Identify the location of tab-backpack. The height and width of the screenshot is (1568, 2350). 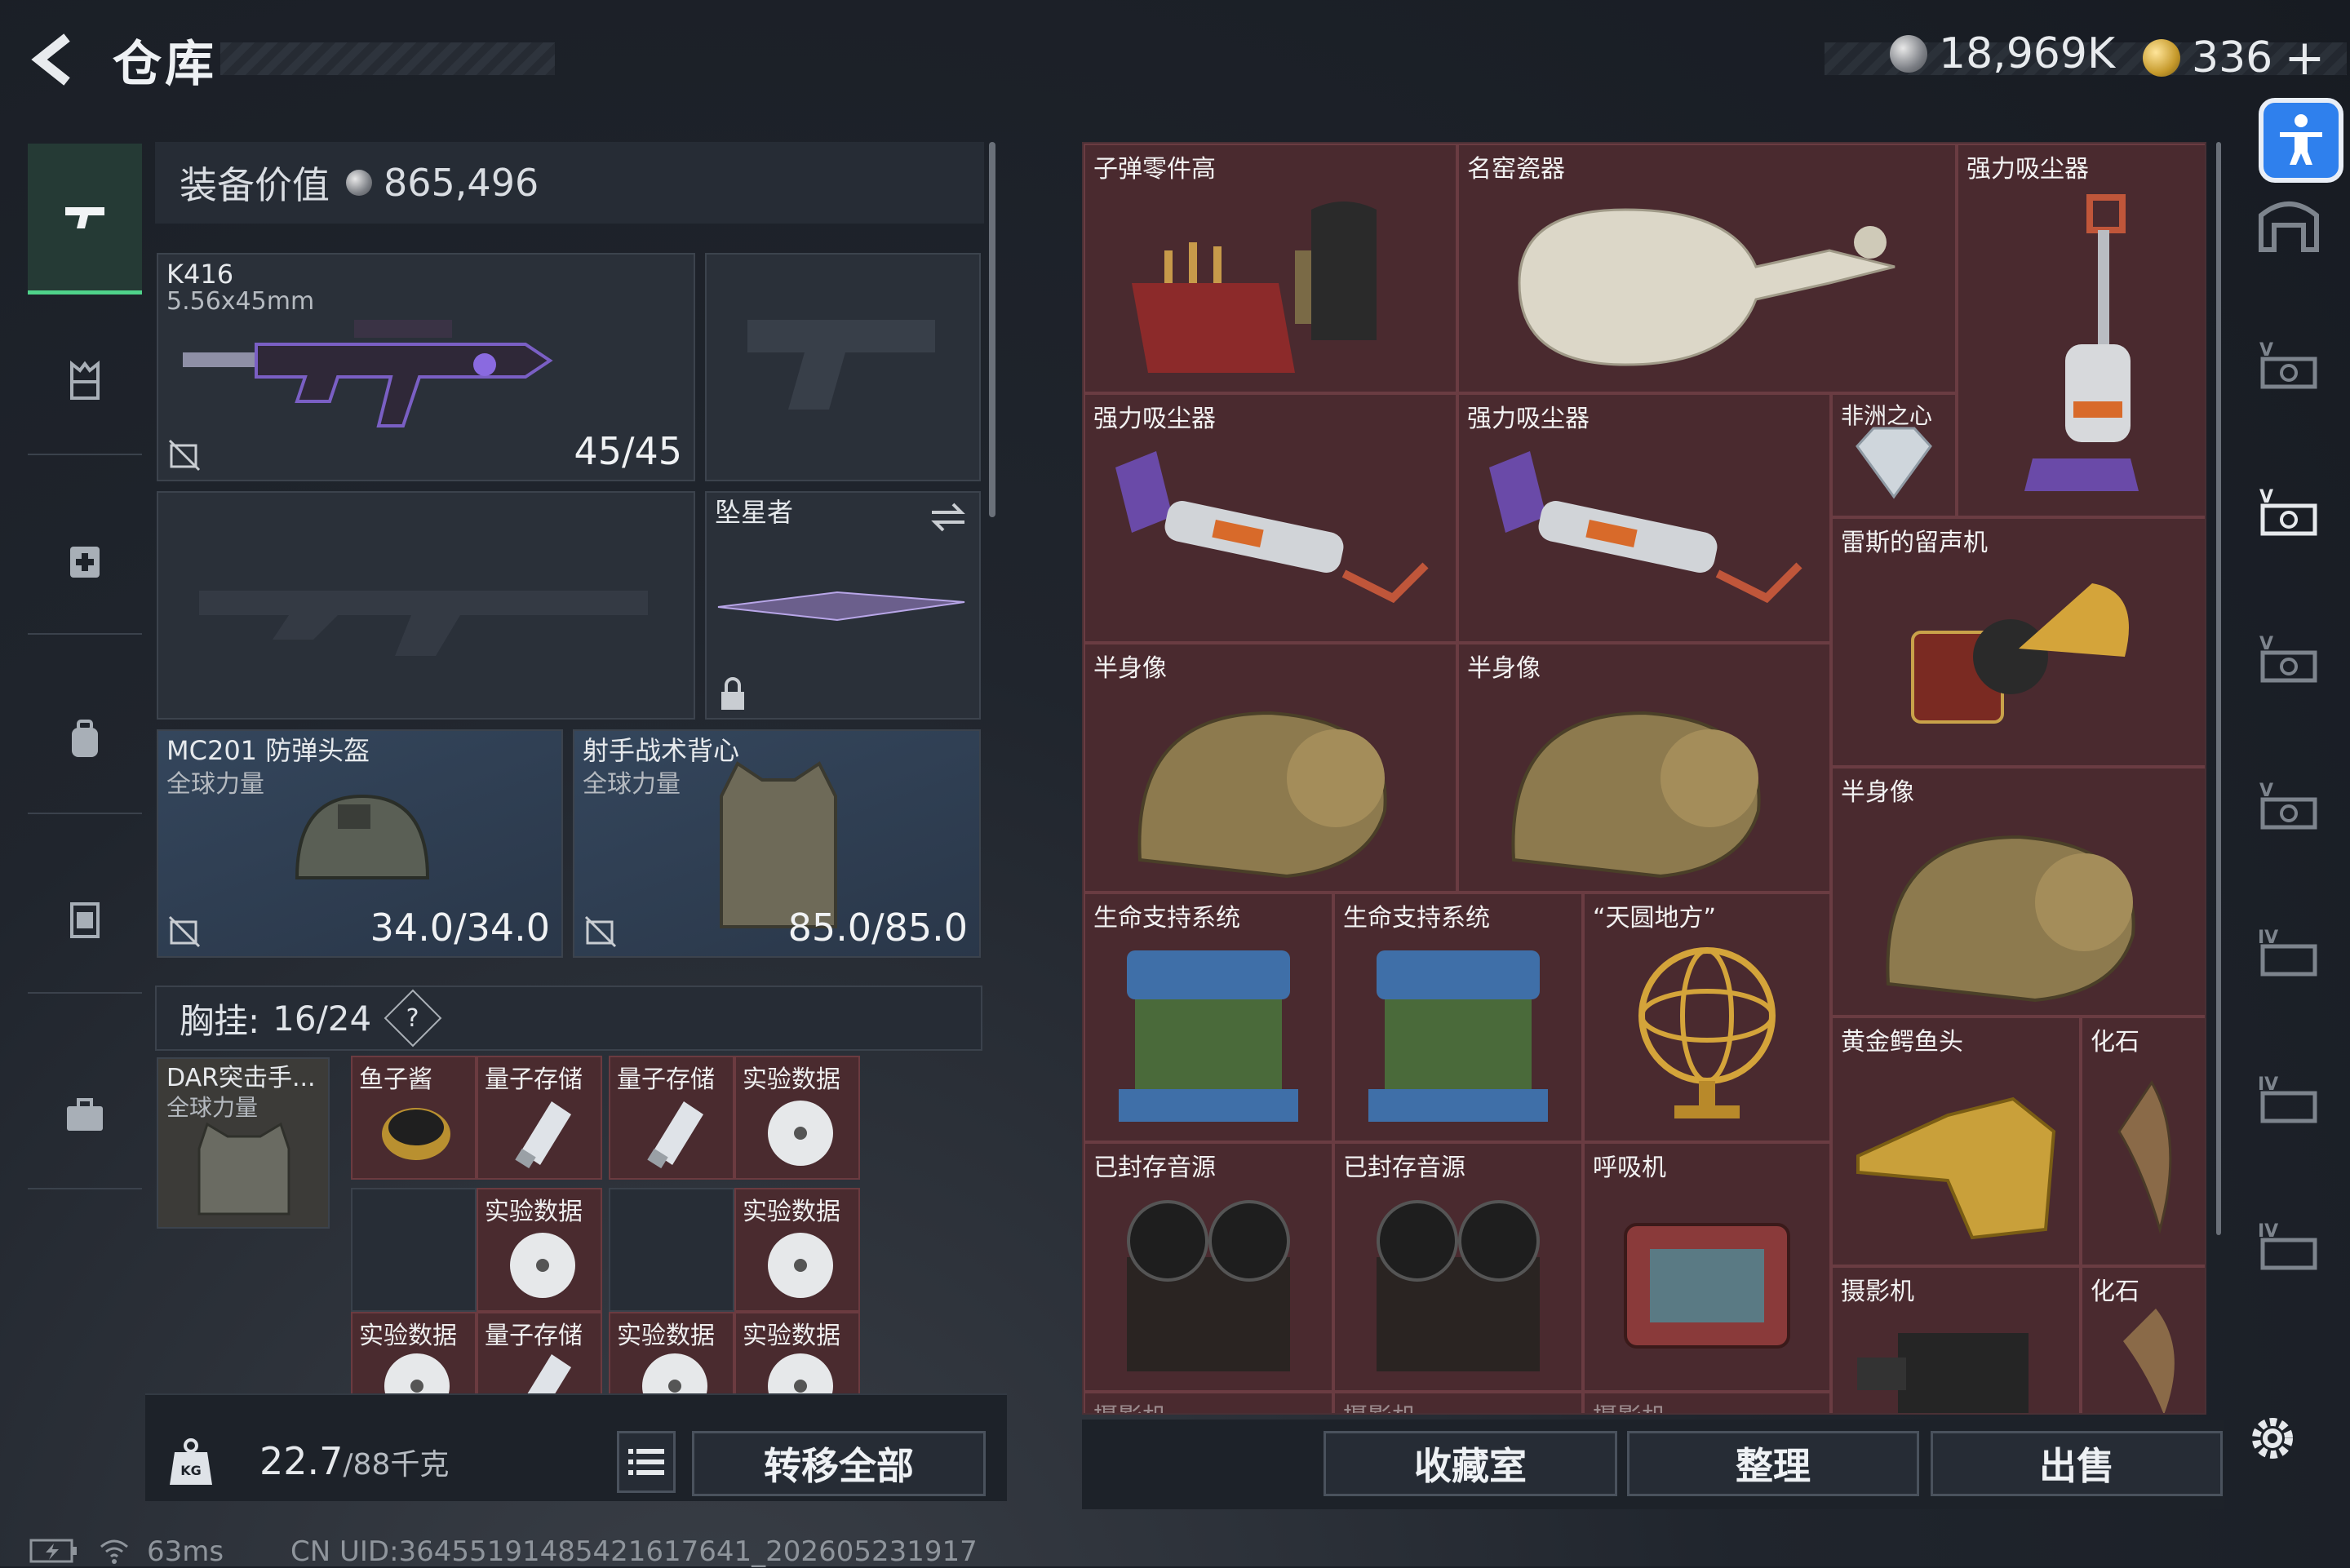
(85, 740).